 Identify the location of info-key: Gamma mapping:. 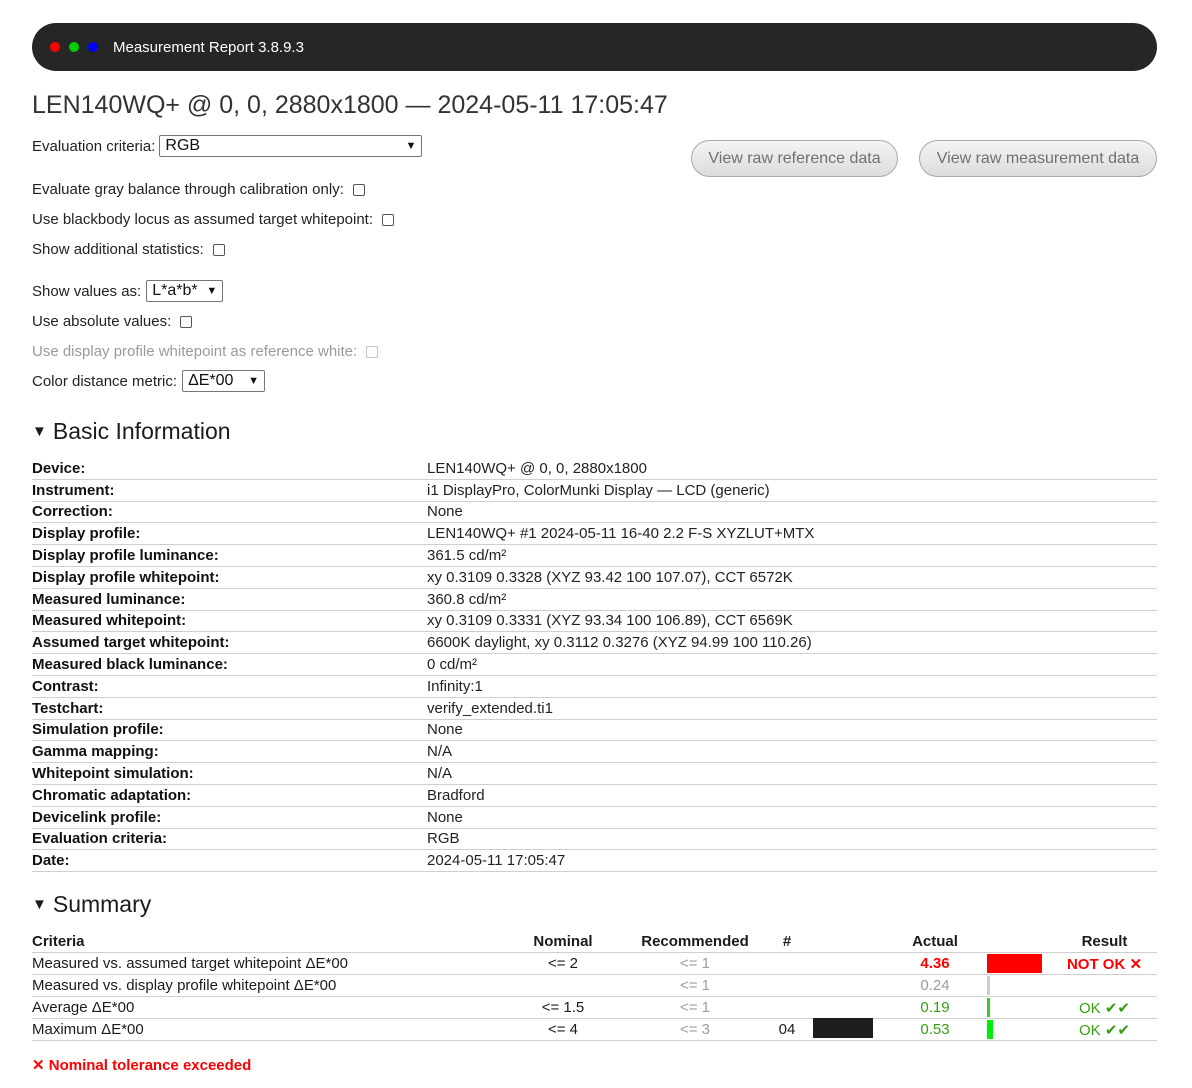
(95, 752).